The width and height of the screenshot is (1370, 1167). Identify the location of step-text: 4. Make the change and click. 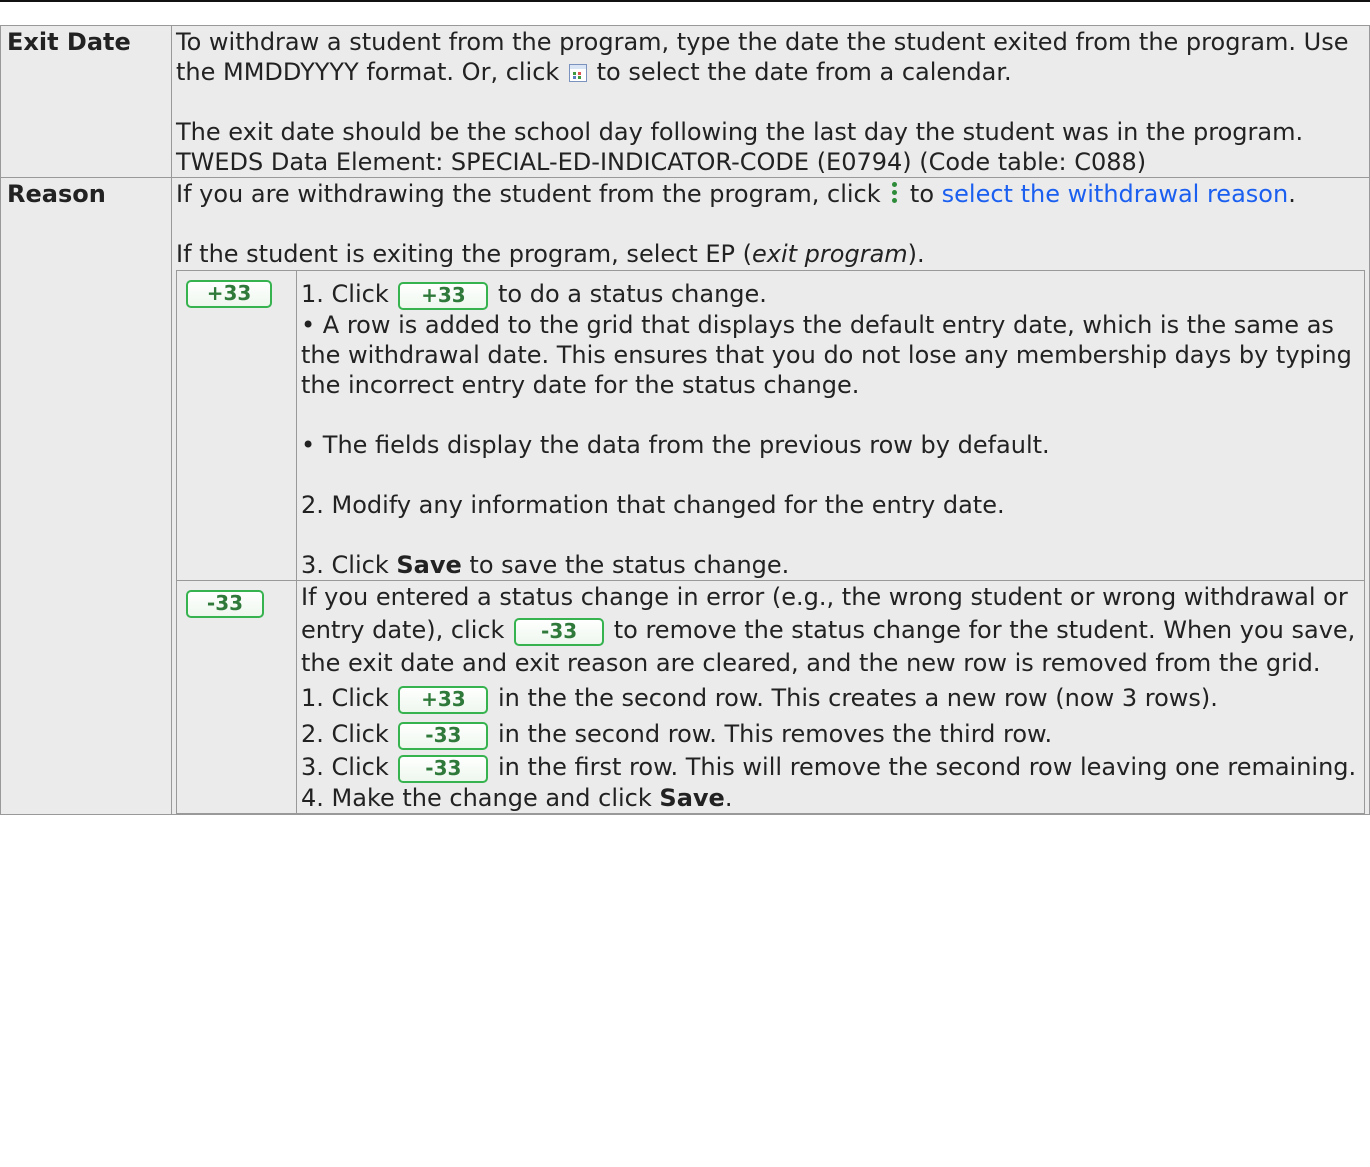
(476, 798).